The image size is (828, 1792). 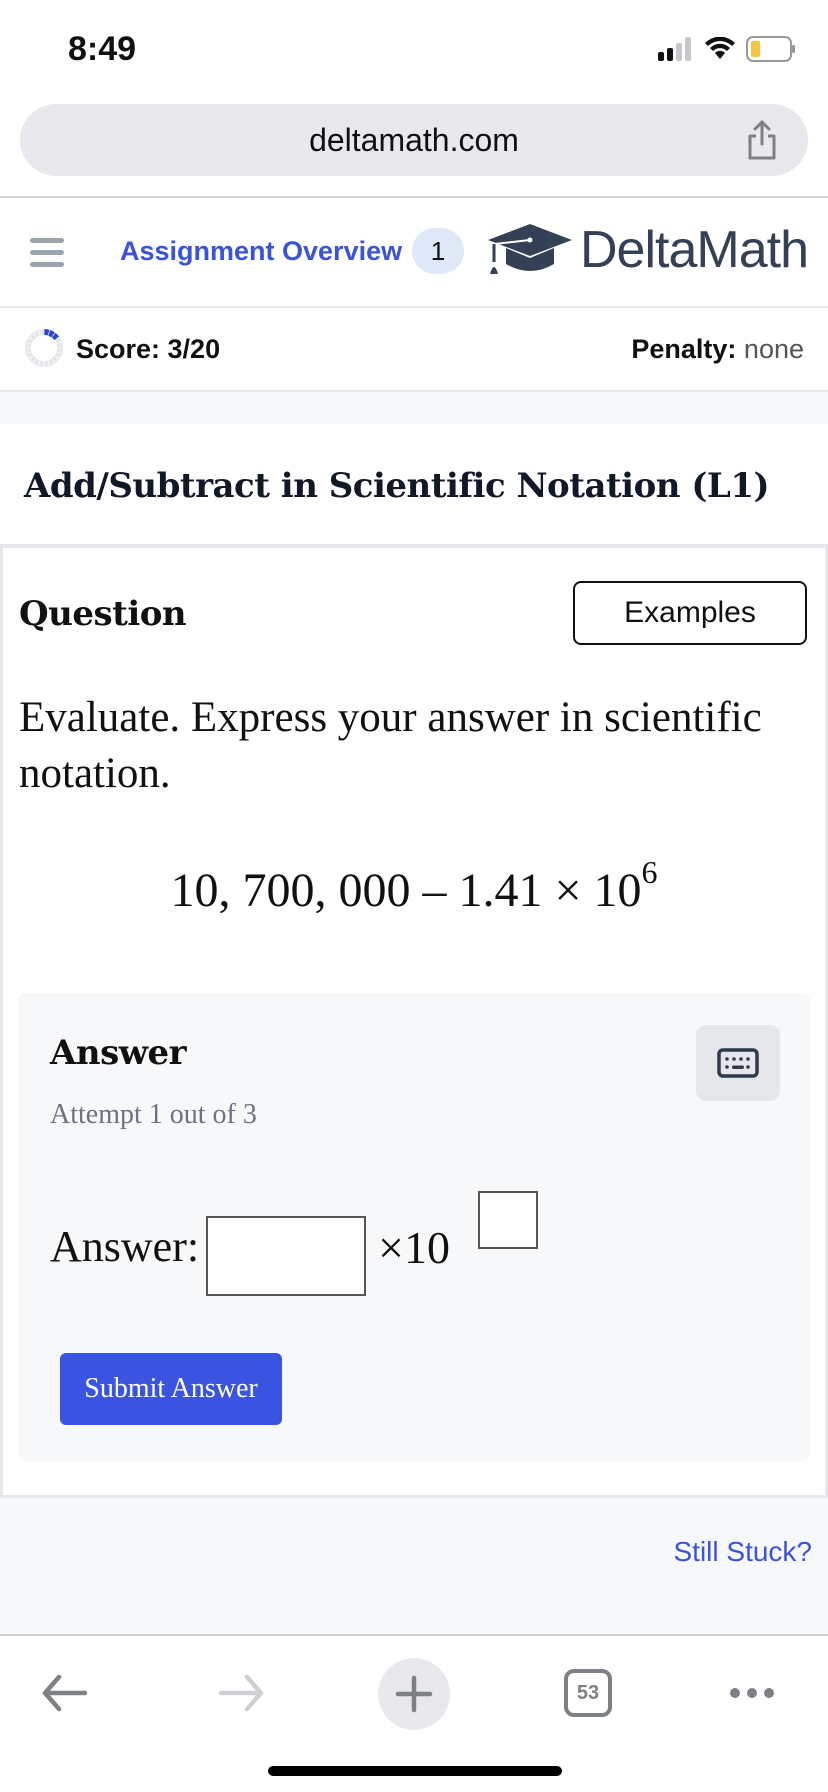 I want to click on status-icons, so click(x=727, y=49).